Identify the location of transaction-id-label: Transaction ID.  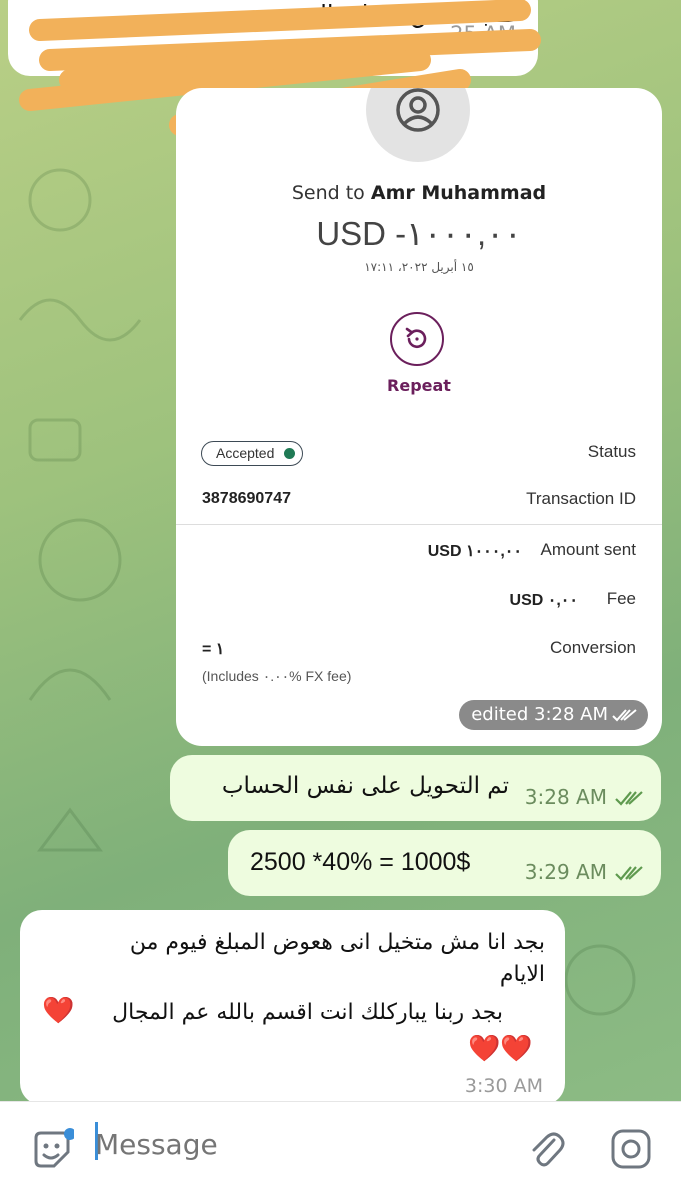
(581, 498).